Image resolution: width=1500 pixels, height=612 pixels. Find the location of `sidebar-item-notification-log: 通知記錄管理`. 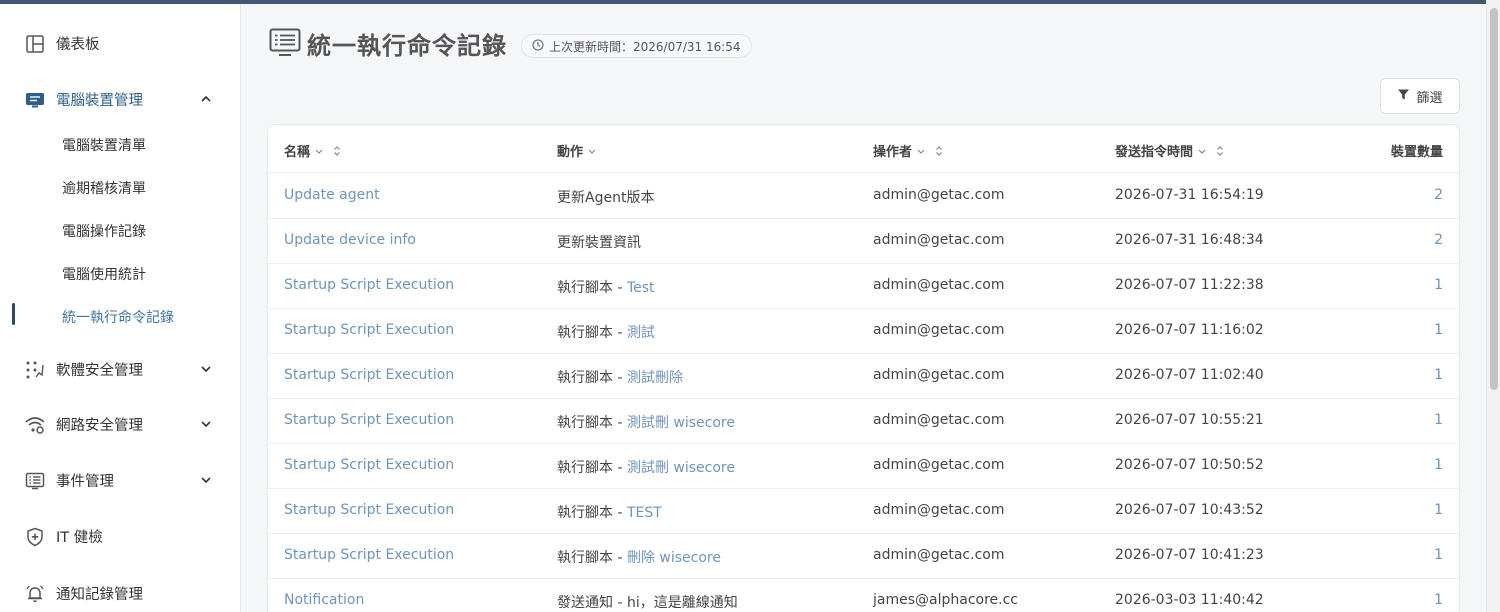

sidebar-item-notification-log: 通知記錄管理 is located at coordinates (120, 592).